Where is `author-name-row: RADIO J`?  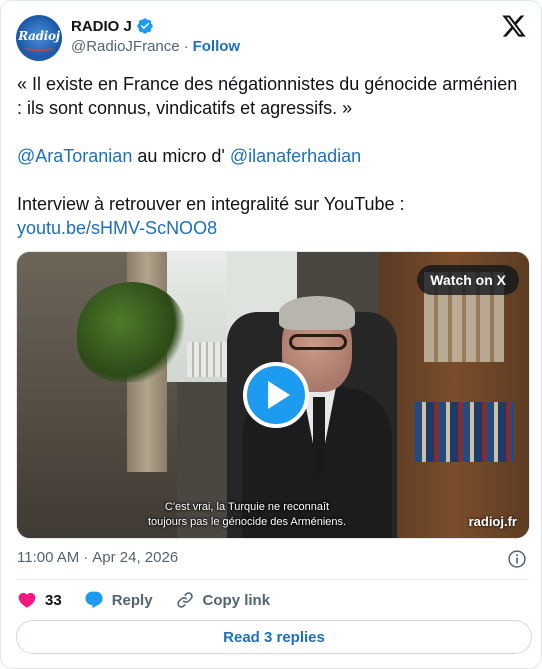 author-name-row: RADIO J is located at coordinates (112, 26).